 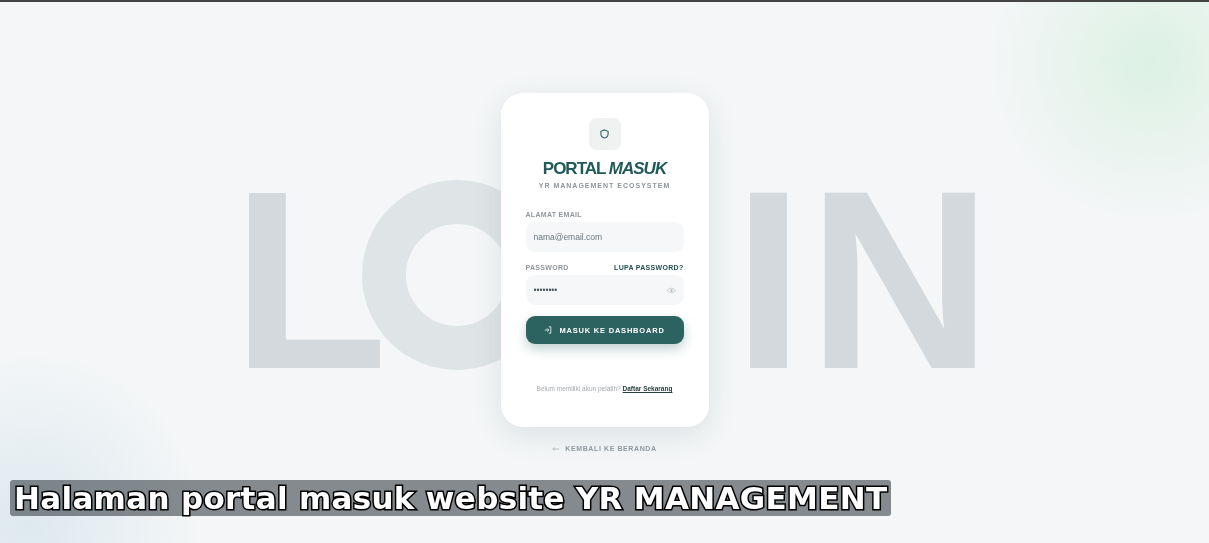 I want to click on eye-icon, so click(x=671, y=290).